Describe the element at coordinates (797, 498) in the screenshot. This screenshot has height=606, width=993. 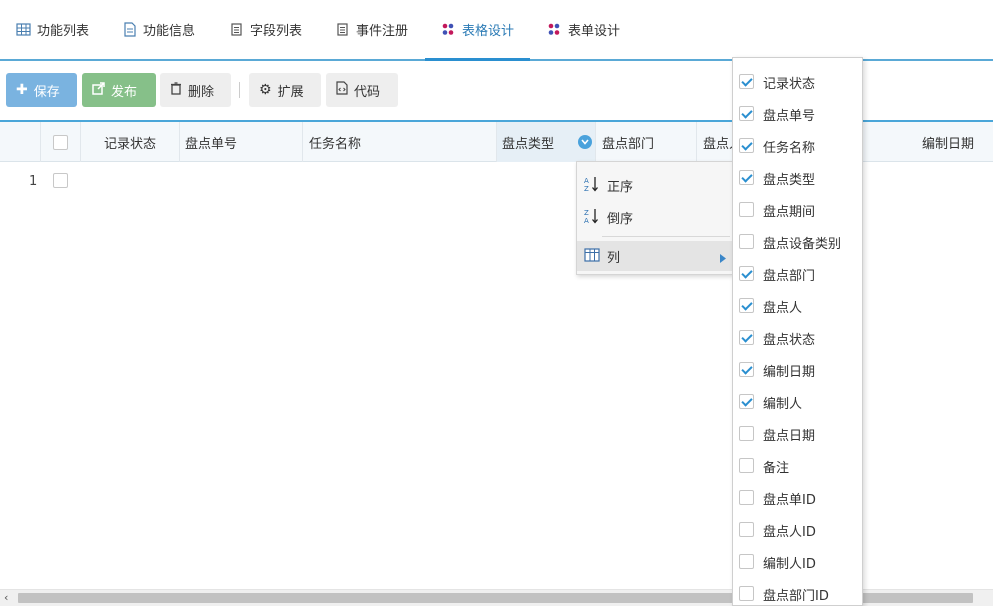
I see `column-option: 盘点单ID` at that location.